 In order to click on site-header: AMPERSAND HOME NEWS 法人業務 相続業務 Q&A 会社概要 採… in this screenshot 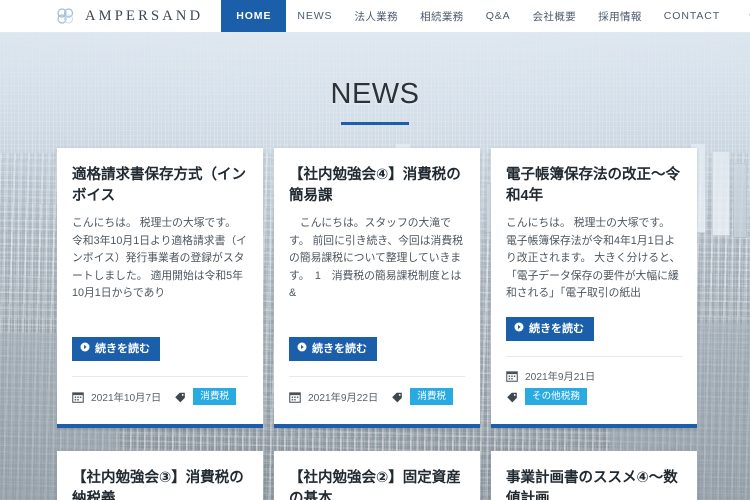, I will do `click(375, 16)`.